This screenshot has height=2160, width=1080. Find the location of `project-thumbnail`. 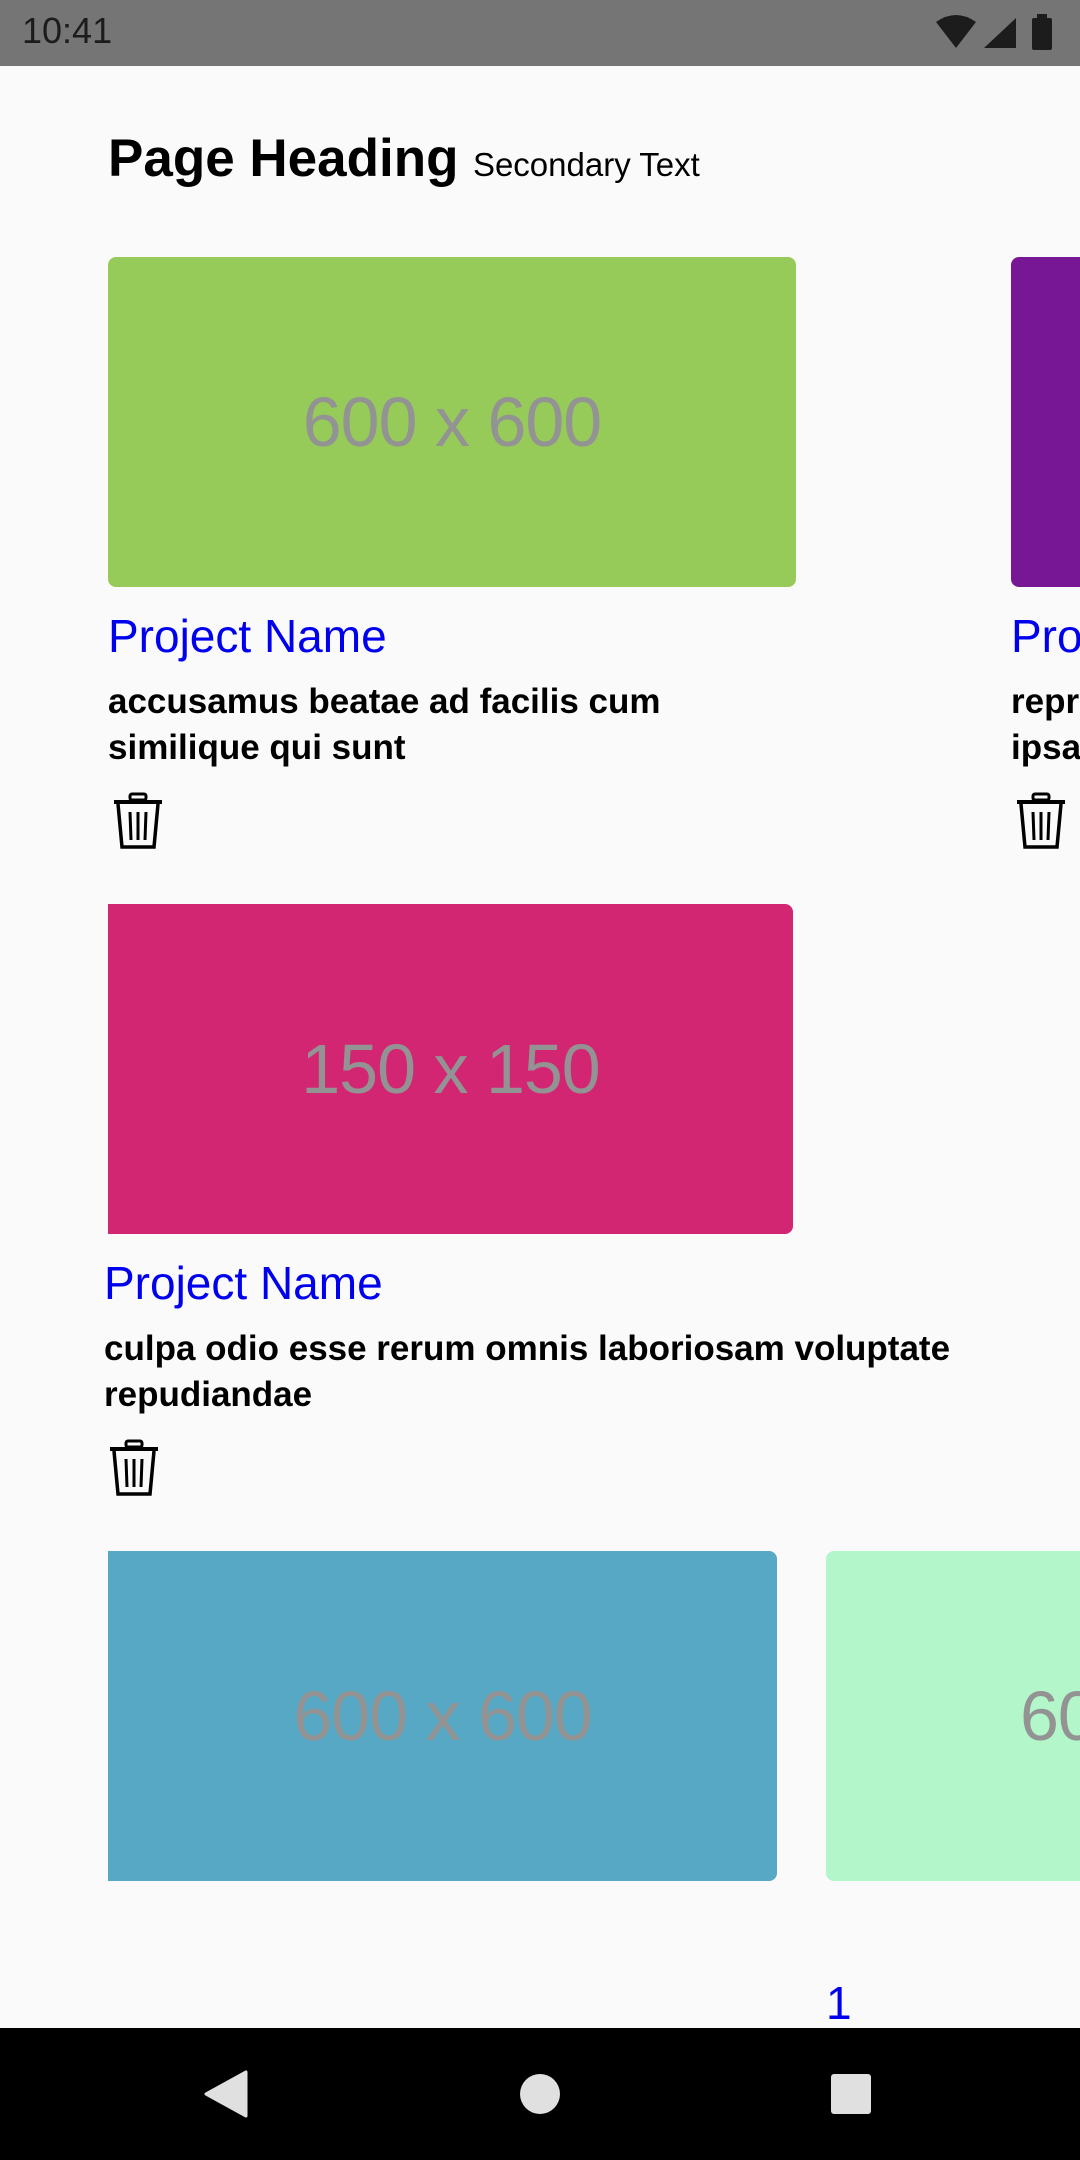

project-thumbnail is located at coordinates (1045, 422).